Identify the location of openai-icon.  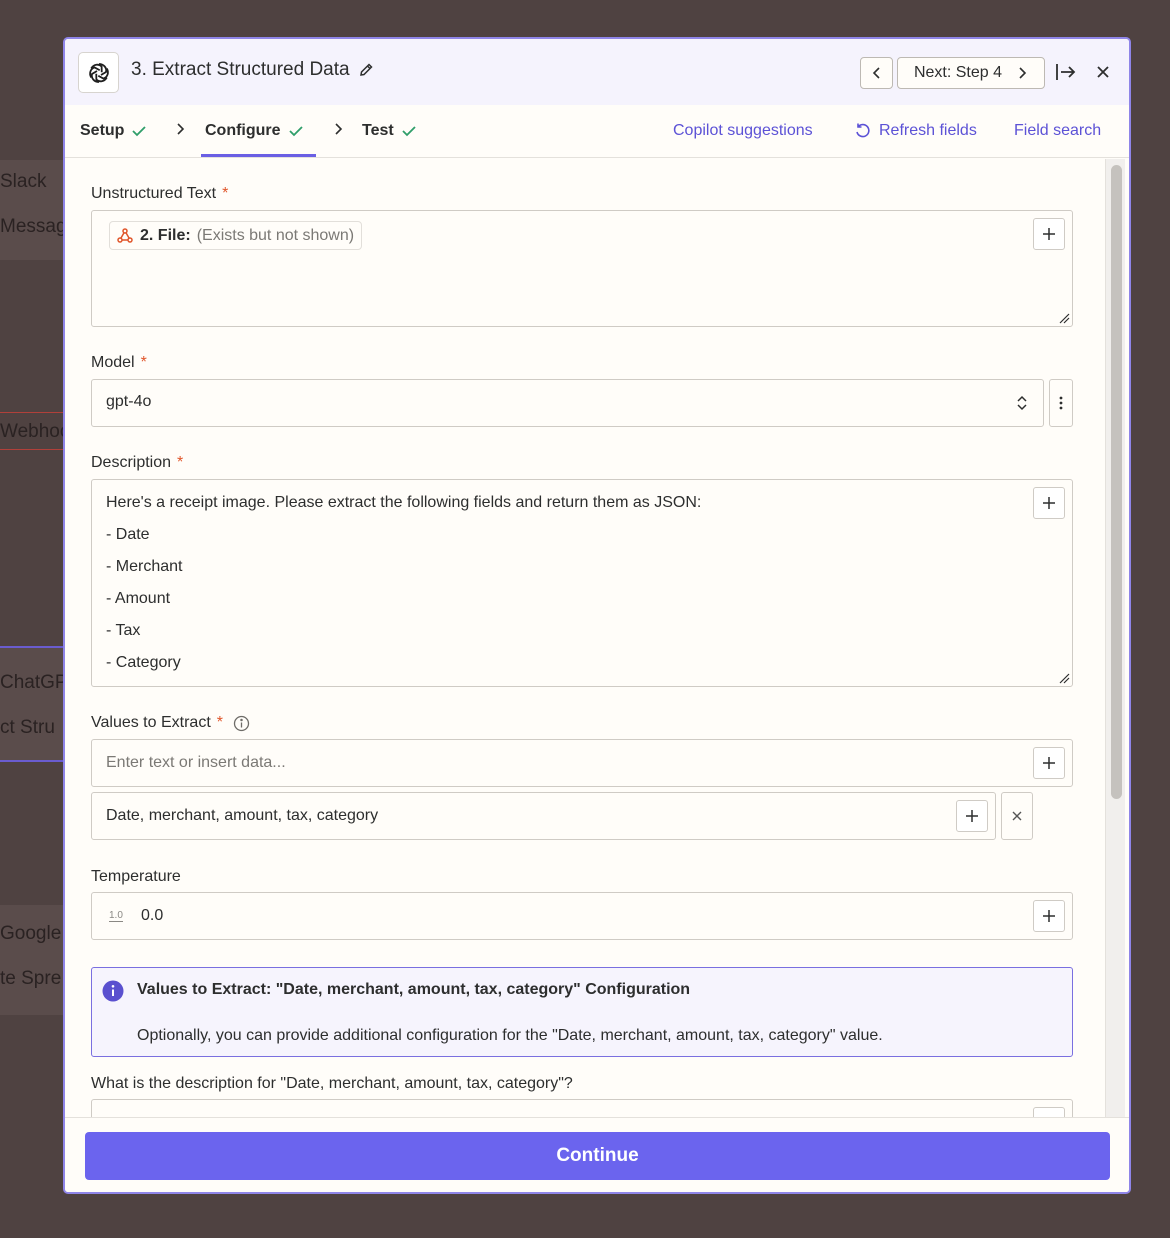
(98, 72).